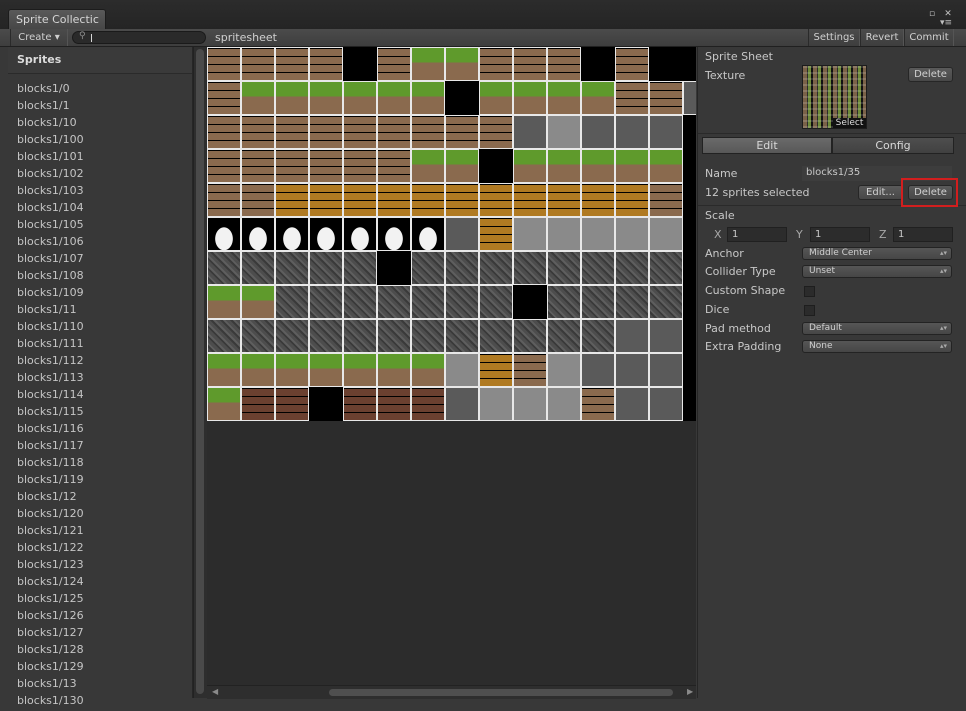 The image size is (966, 711). What do you see at coordinates (877, 346) in the screenshot?
I see `extra-padding-dropdown: None ▴▾` at bounding box center [877, 346].